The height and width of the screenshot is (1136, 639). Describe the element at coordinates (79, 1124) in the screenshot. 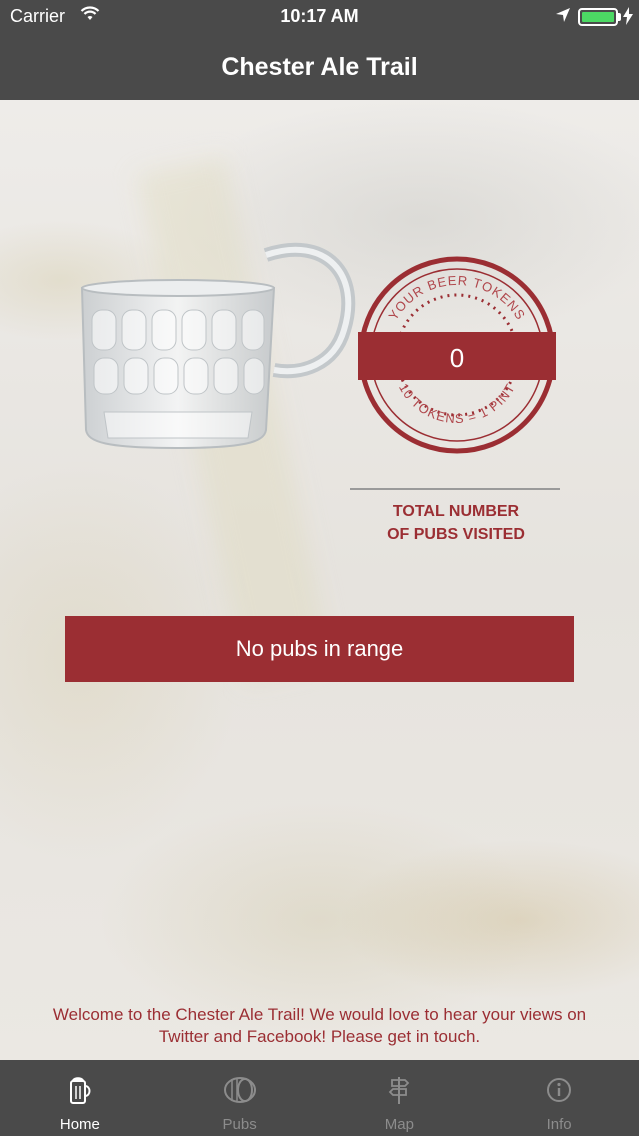

I see `tab-home-label: Home` at that location.